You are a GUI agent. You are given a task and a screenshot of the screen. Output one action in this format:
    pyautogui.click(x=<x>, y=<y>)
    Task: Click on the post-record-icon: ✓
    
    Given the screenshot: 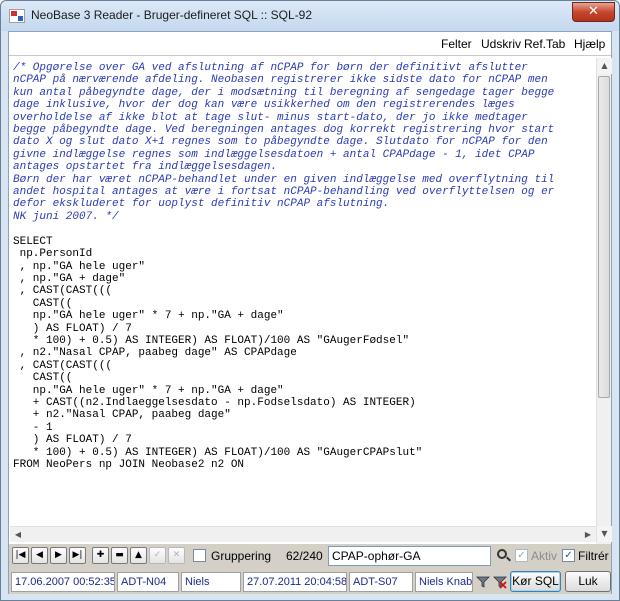 What is the action you would take?
    pyautogui.click(x=157, y=555)
    